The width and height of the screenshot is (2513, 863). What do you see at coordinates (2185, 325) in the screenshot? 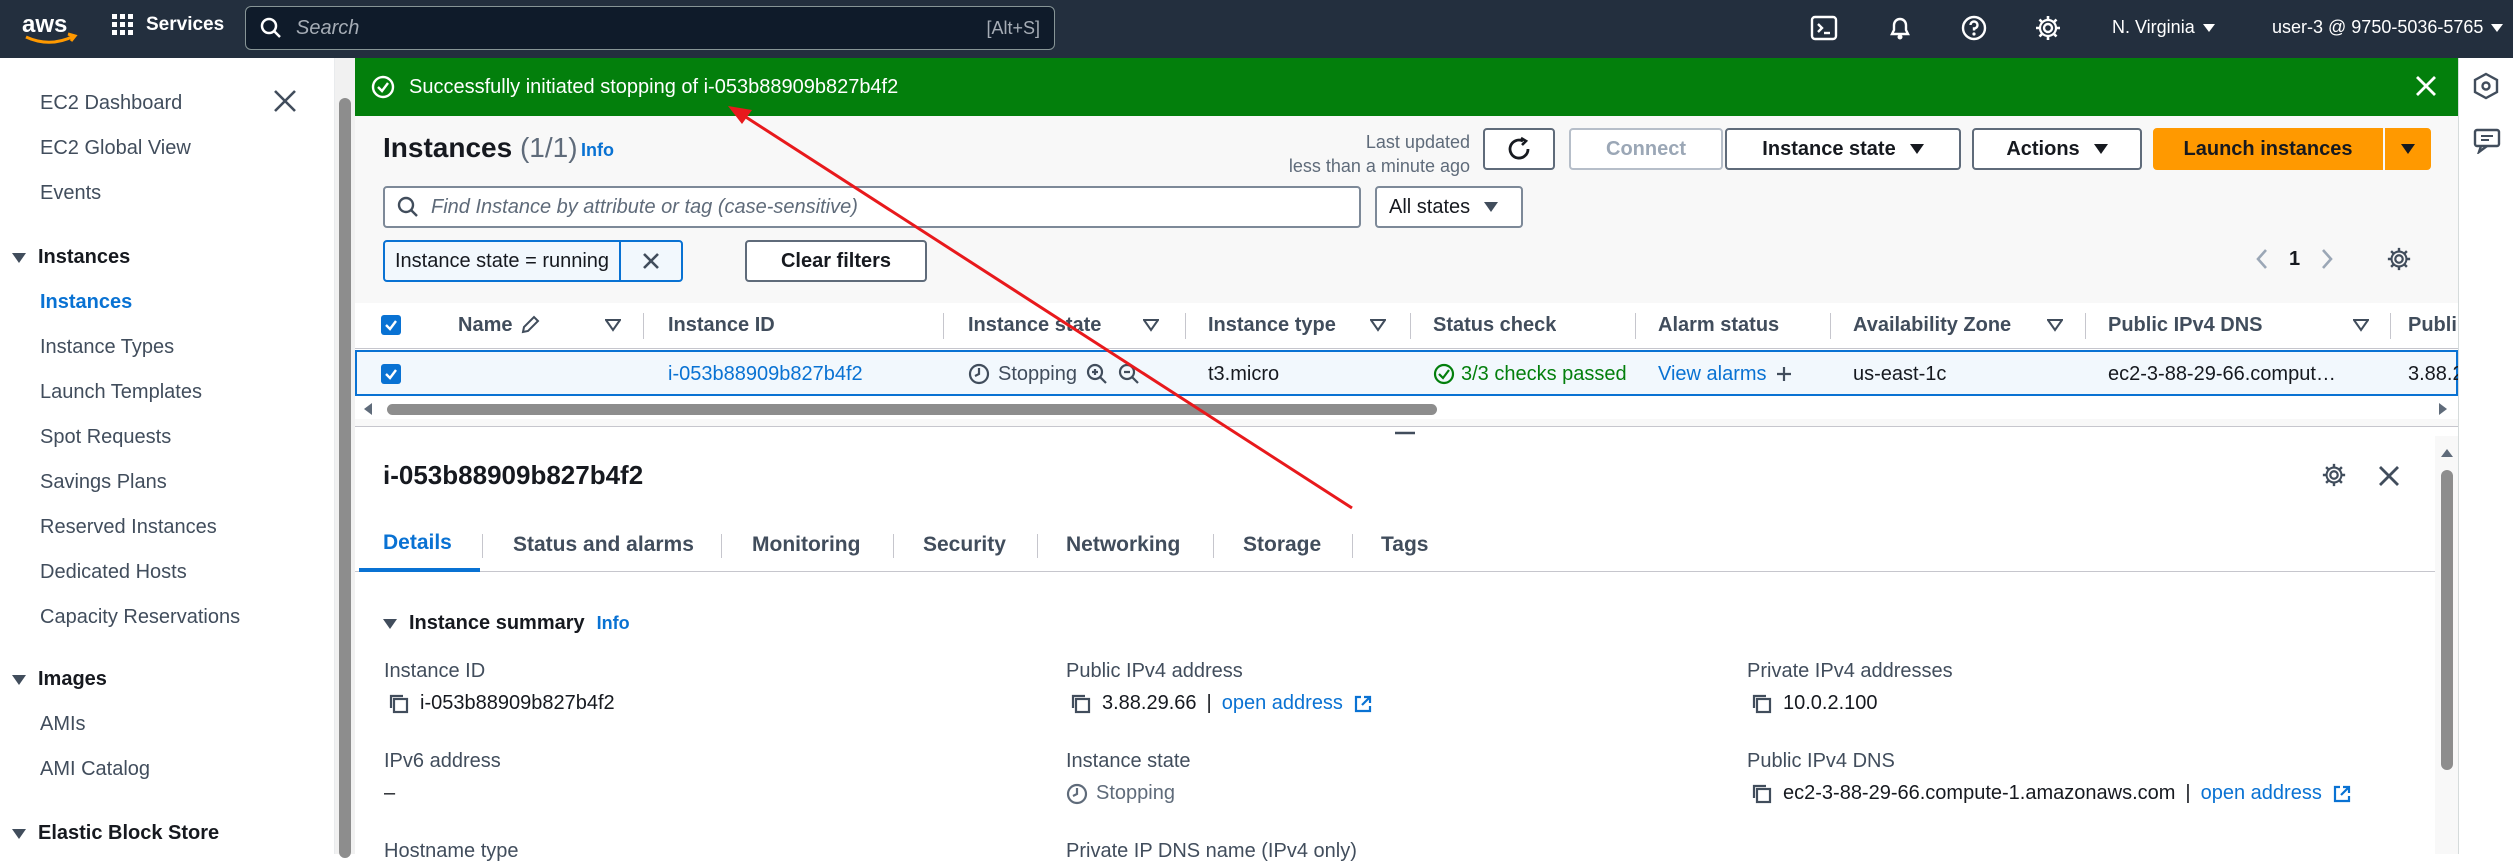
I see `column-header-public-dns: Public IPv4 DNS` at bounding box center [2185, 325].